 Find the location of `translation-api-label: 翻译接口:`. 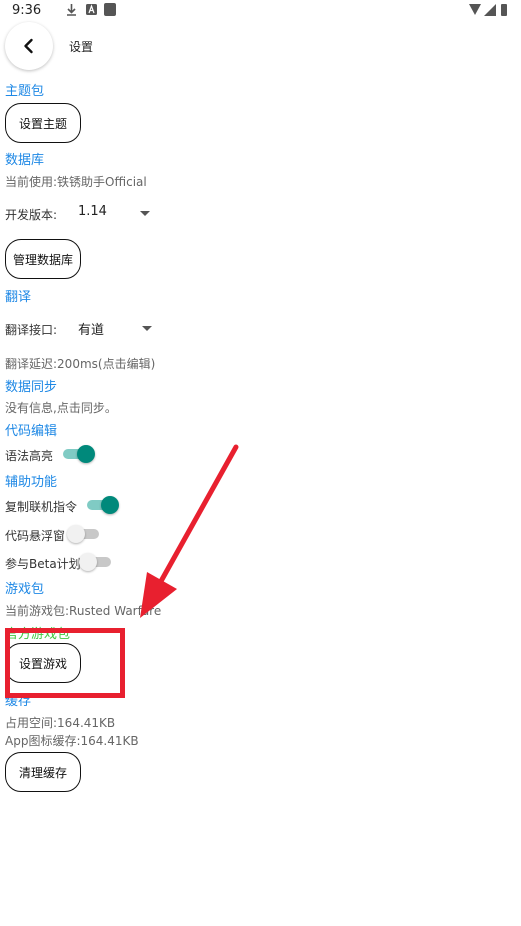

translation-api-label: 翻译接口: is located at coordinates (31, 330).